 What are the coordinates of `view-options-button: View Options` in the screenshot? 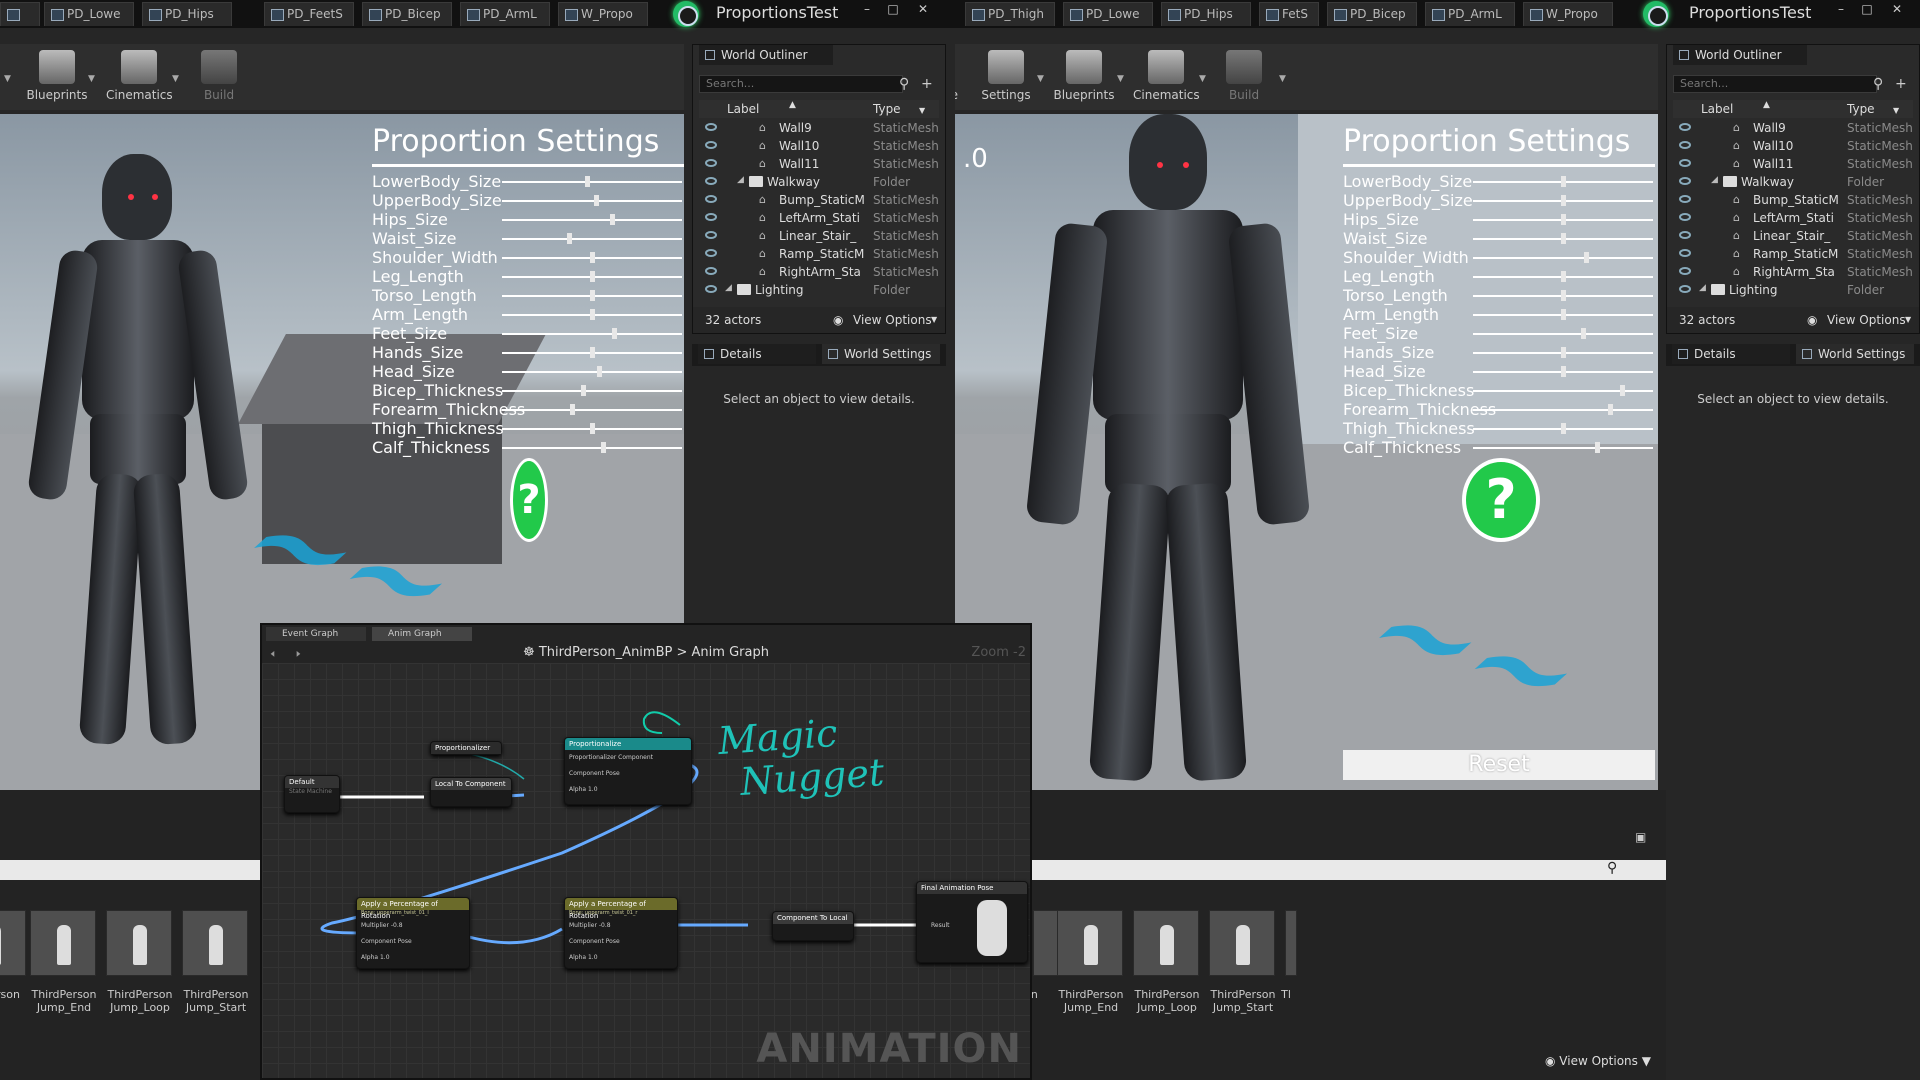 It's located at (1866, 320).